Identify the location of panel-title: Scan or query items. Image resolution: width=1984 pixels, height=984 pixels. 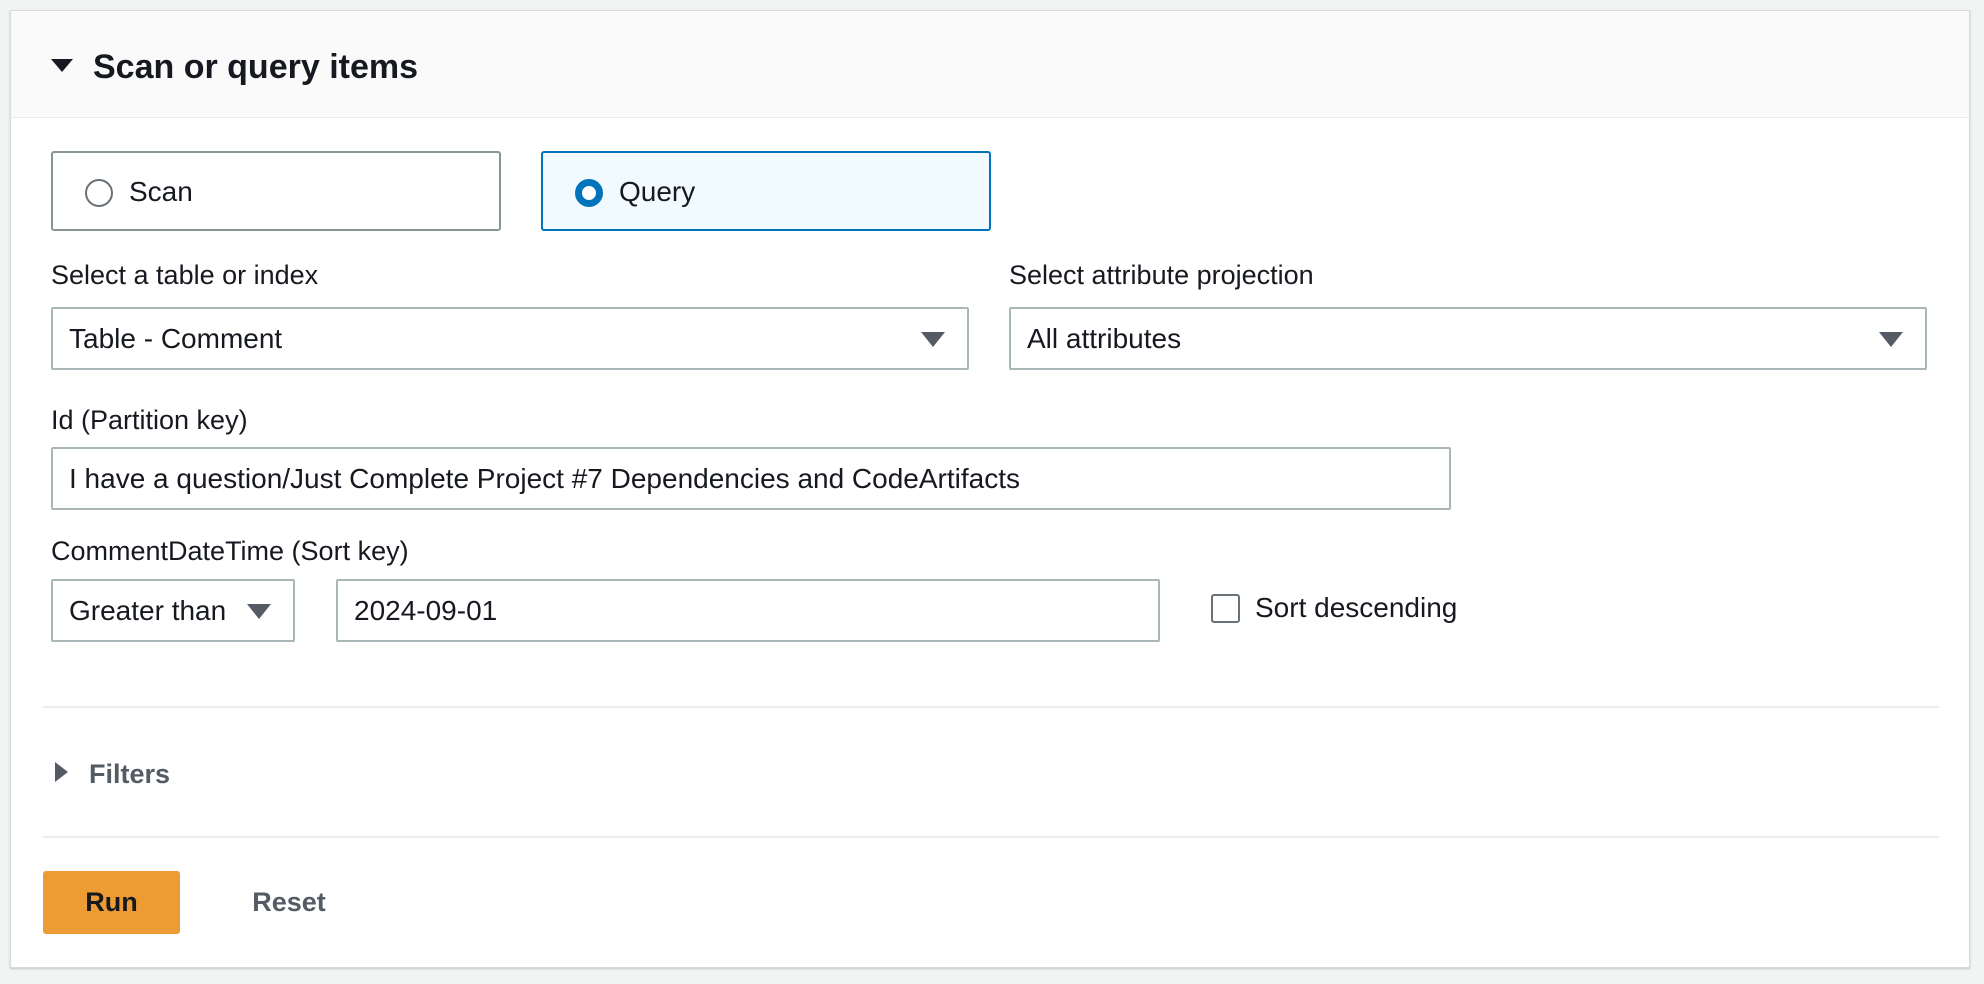
(256, 67).